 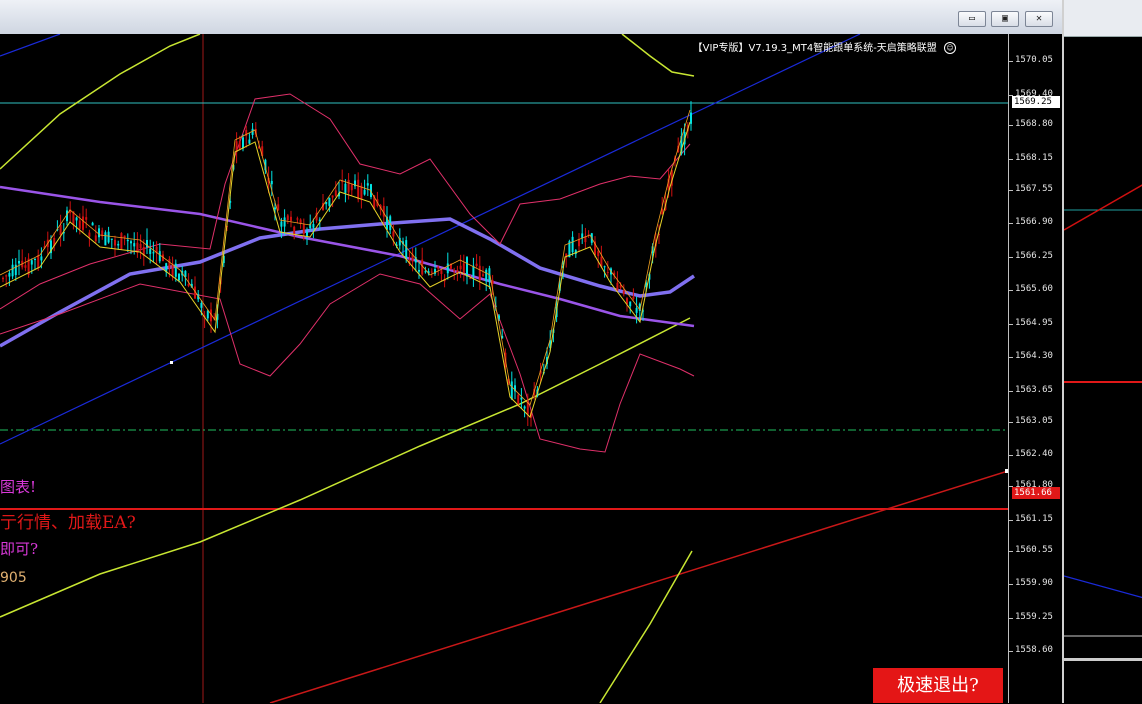 What do you see at coordinates (824, 46) in the screenshot?
I see `chart-header: 【VIP专版】V7.19.3_MT4智能跟单系统-天启策略联盟 ☺` at bounding box center [824, 46].